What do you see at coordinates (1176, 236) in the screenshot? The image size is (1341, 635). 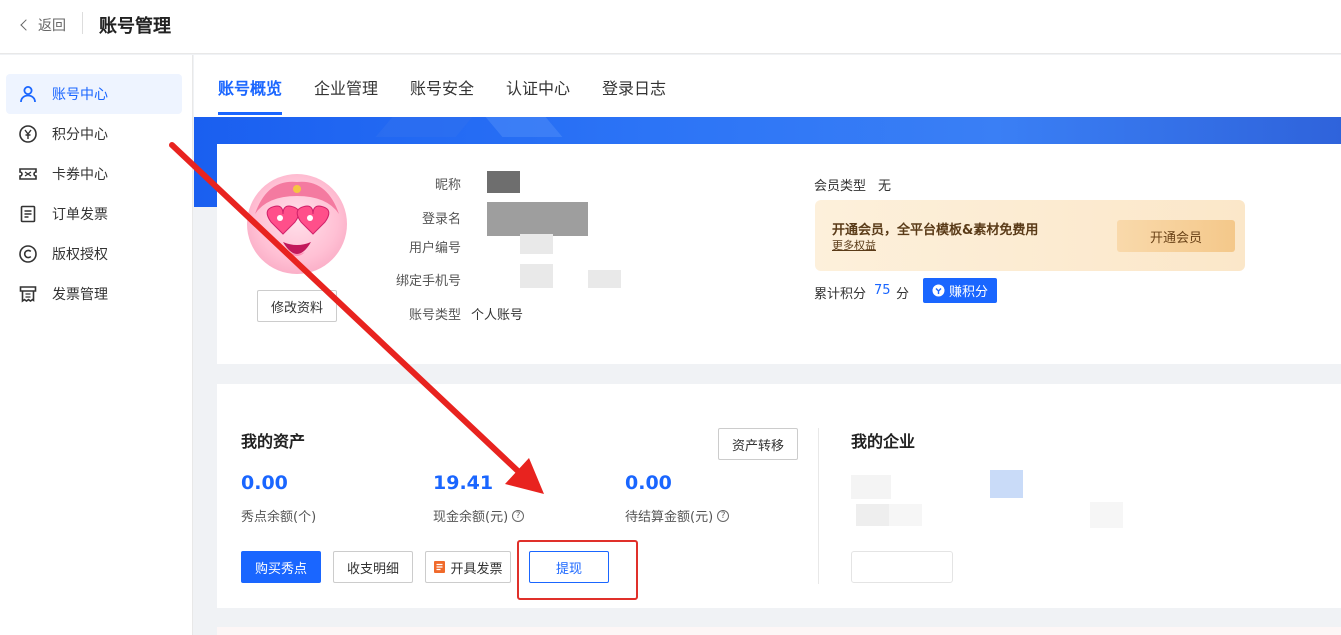 I see `open-membership-button: 开通会员` at bounding box center [1176, 236].